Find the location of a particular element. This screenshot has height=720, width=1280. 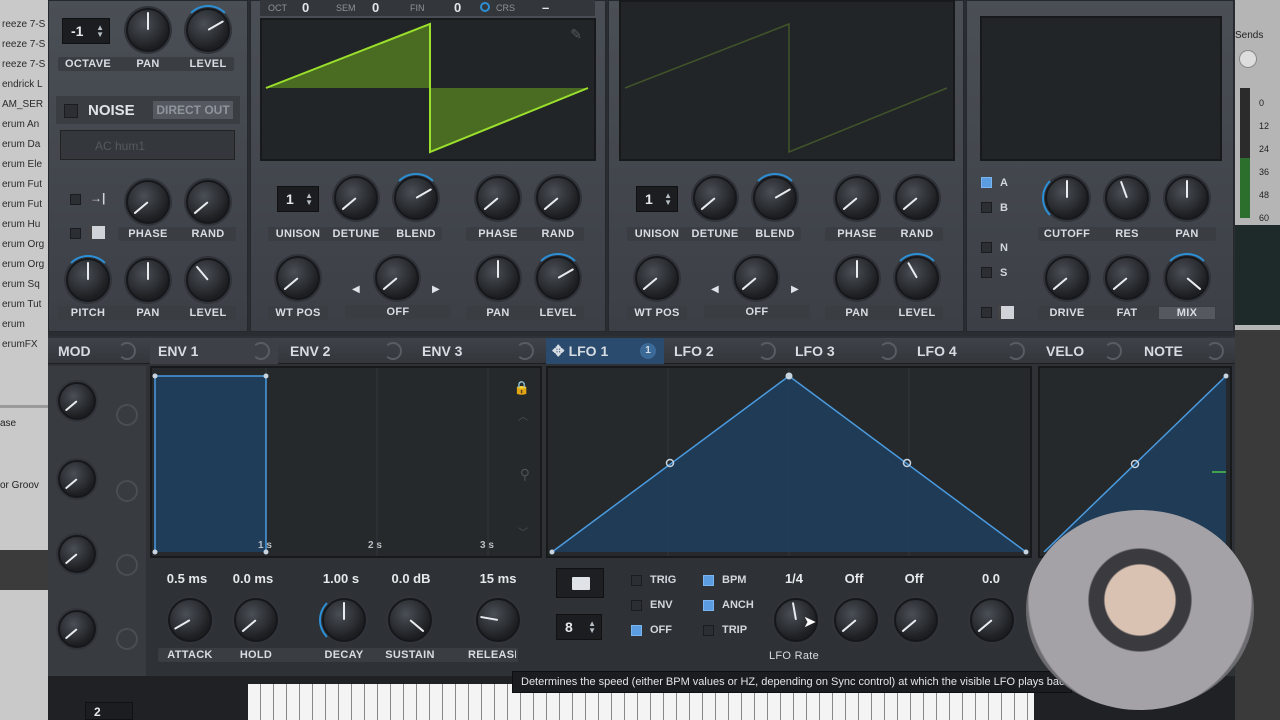

lfo-grid-spinner: 8 ▲ ▼ is located at coordinates (579, 627).